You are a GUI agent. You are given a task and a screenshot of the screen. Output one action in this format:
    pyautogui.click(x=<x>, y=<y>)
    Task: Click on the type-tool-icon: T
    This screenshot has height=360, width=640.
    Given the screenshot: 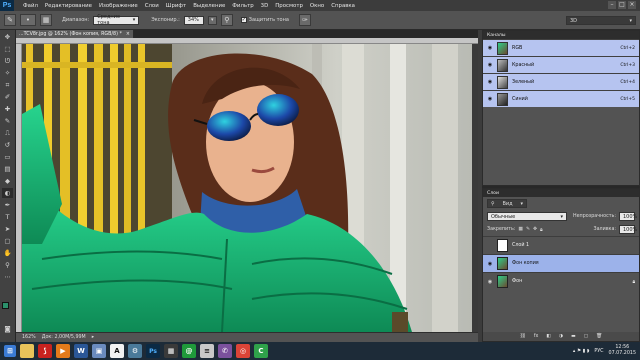 What is the action you would take?
    pyautogui.click(x=7, y=217)
    